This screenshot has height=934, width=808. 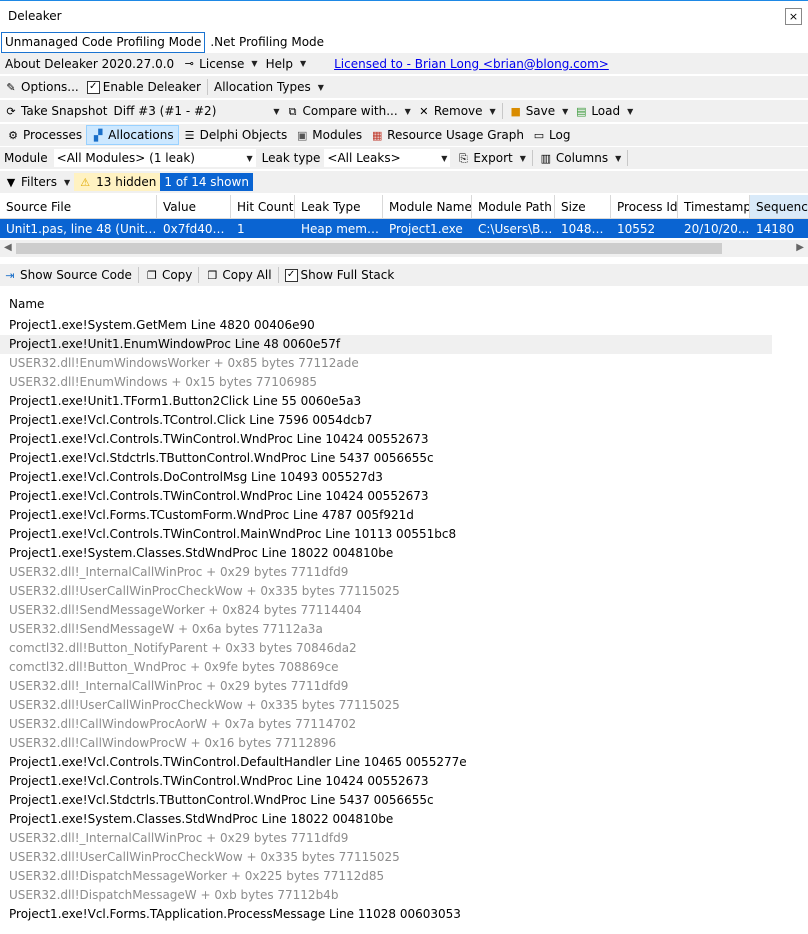 I want to click on show-source-code-button: ⇥ Show Source Code, so click(x=67, y=275).